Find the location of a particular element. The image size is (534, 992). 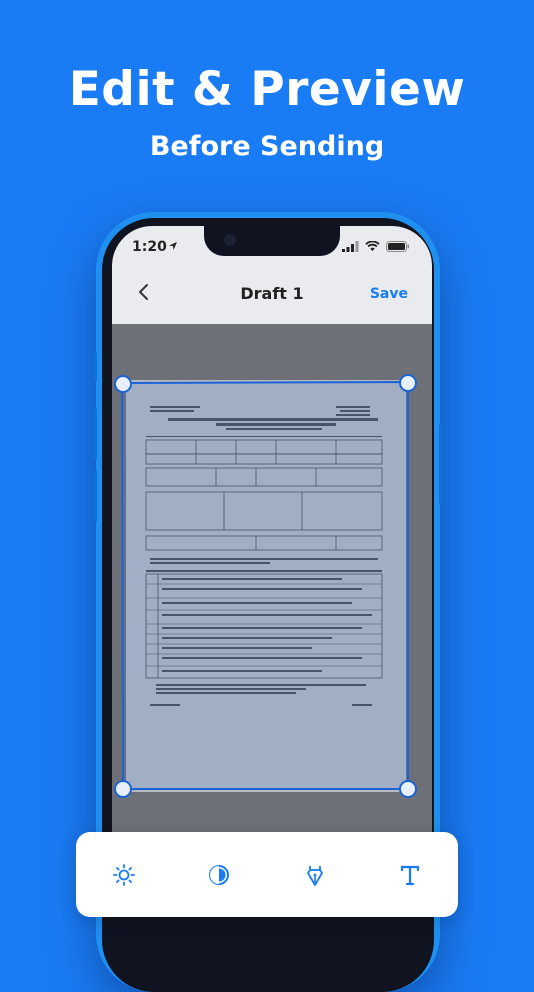

phone-side-button is located at coordinates (95, 367).